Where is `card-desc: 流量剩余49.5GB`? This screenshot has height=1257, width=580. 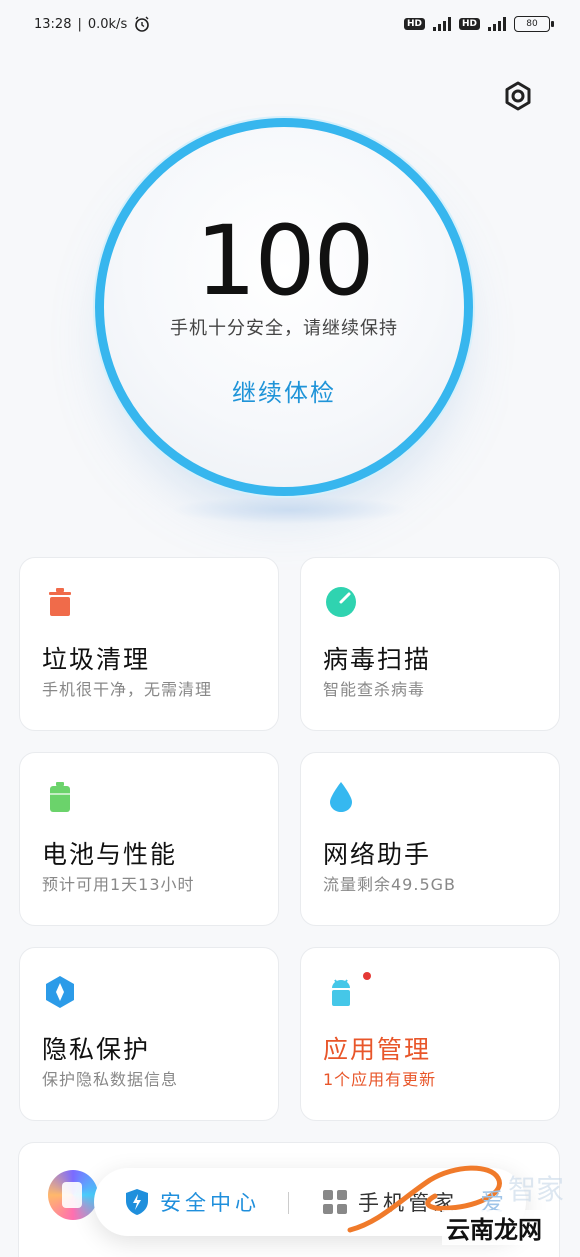 card-desc: 流量剩余49.5GB is located at coordinates (390, 884).